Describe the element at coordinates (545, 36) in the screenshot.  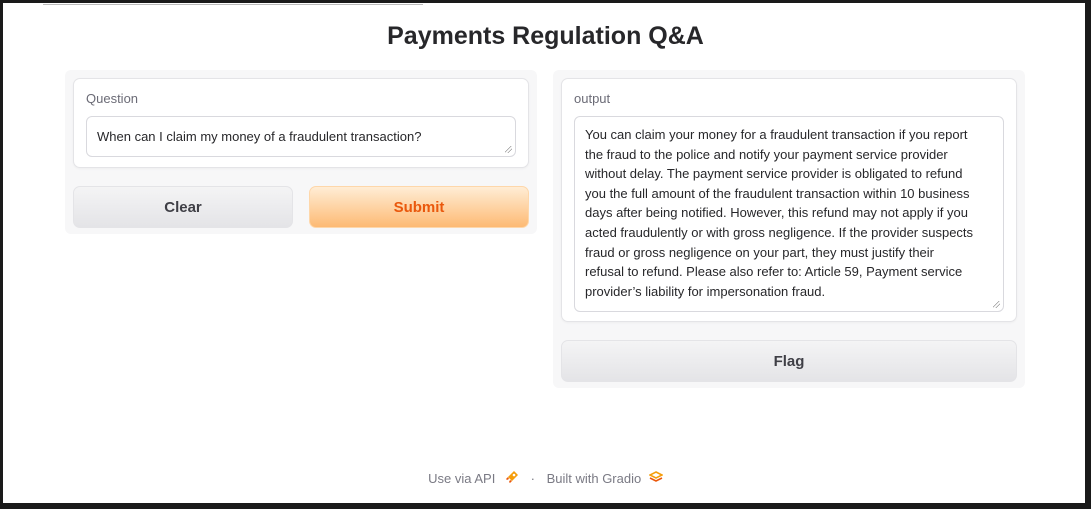
I see `page-title: Payments Regulation Q&A` at that location.